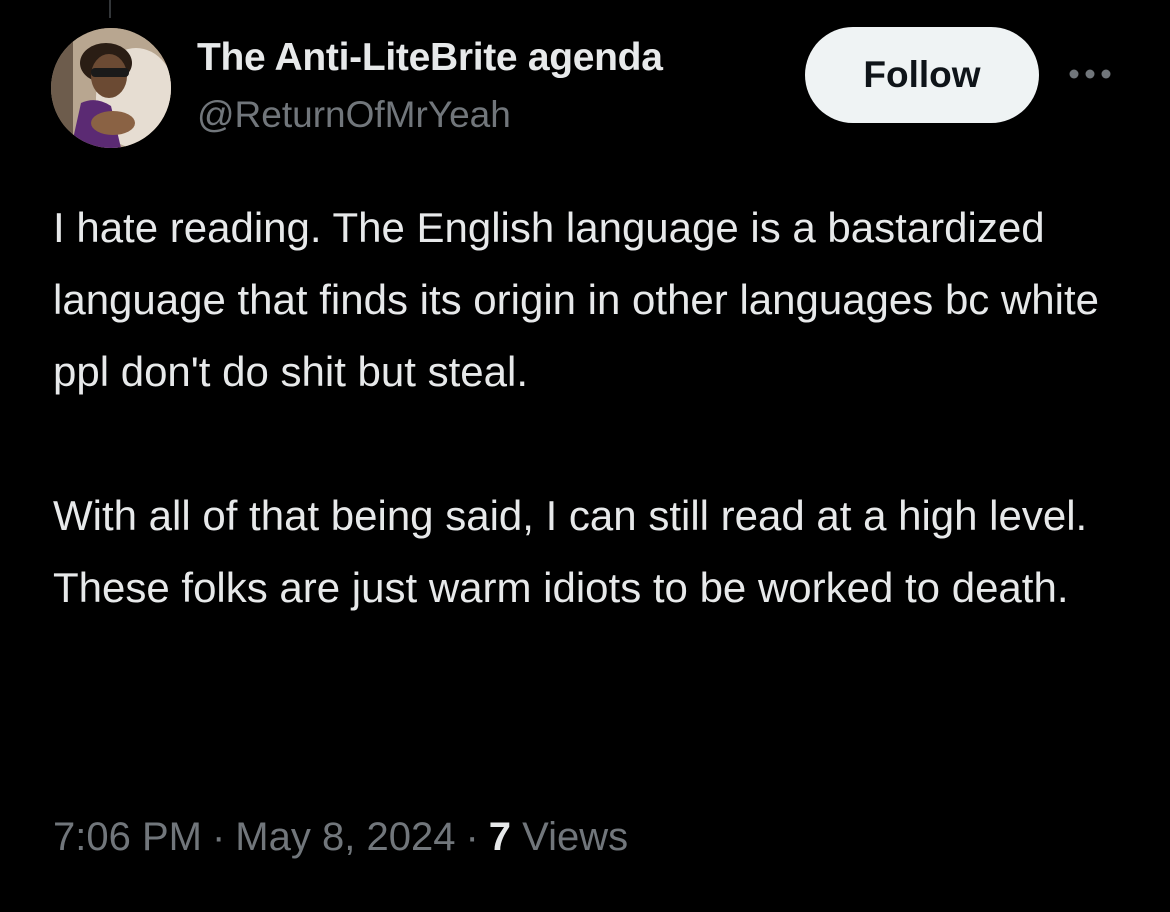  I want to click on author-display-name: The Anti-LiteBrite agenda, so click(430, 58).